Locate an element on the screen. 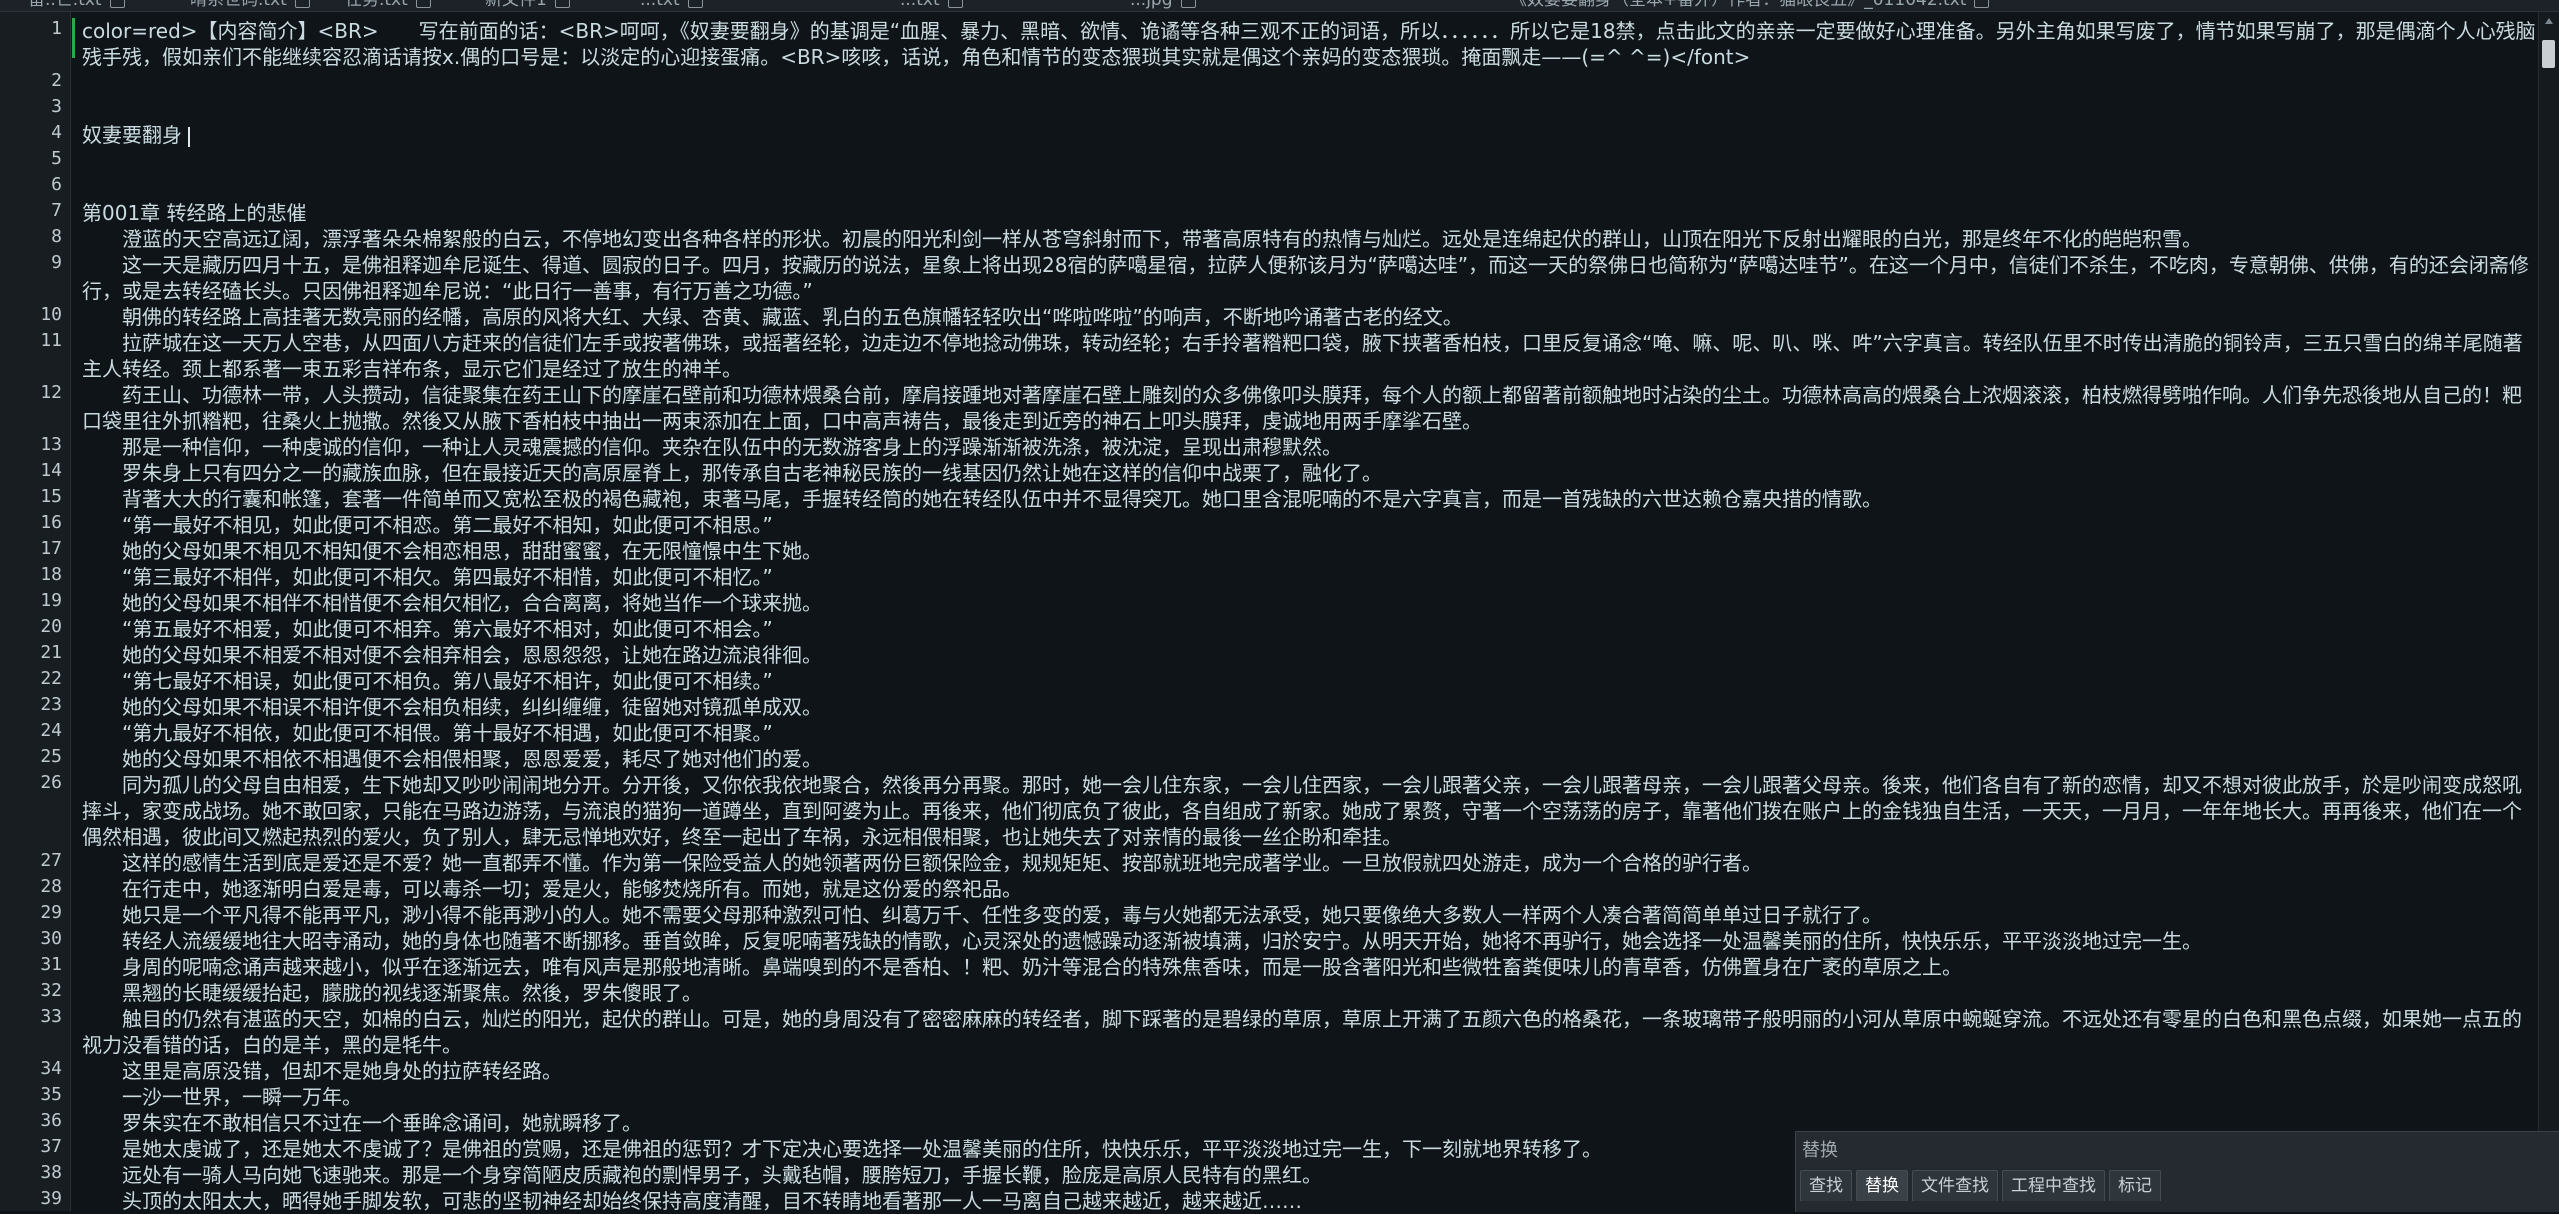  line-number: 9 is located at coordinates (56, 262).